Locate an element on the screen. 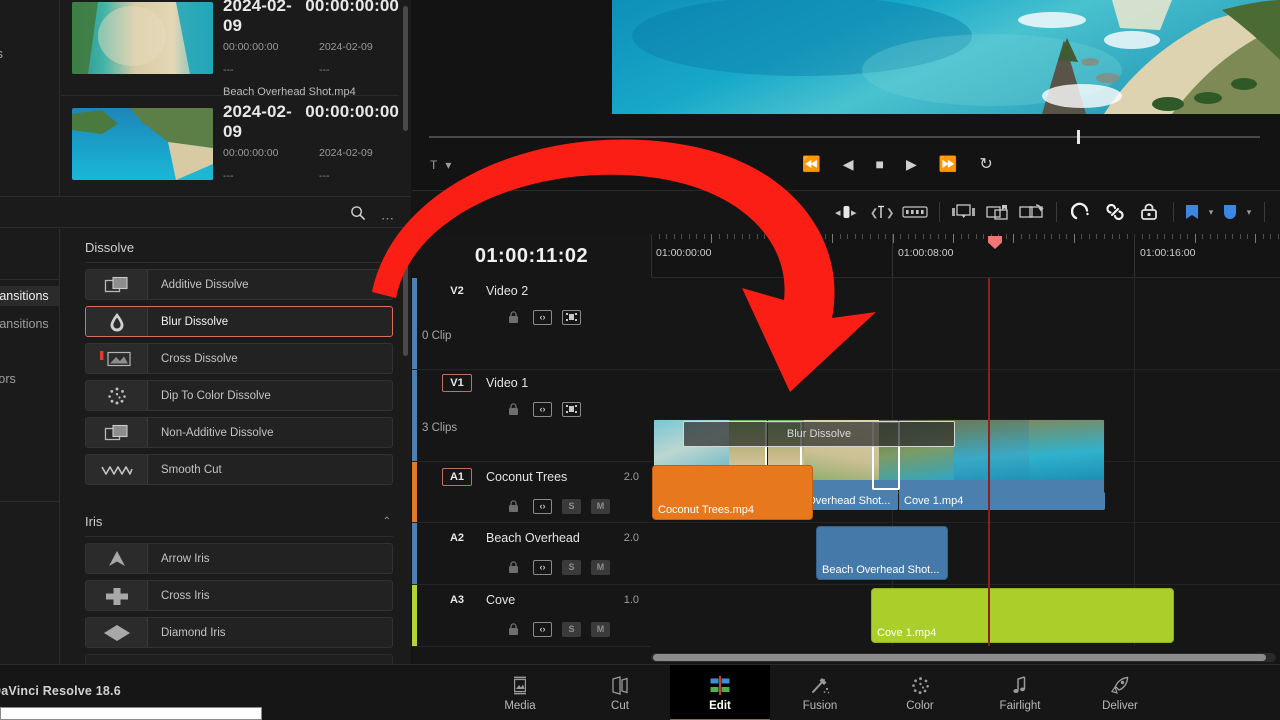 This screenshot has width=1280, height=720. track-name-a3: Cove is located at coordinates (500, 600).